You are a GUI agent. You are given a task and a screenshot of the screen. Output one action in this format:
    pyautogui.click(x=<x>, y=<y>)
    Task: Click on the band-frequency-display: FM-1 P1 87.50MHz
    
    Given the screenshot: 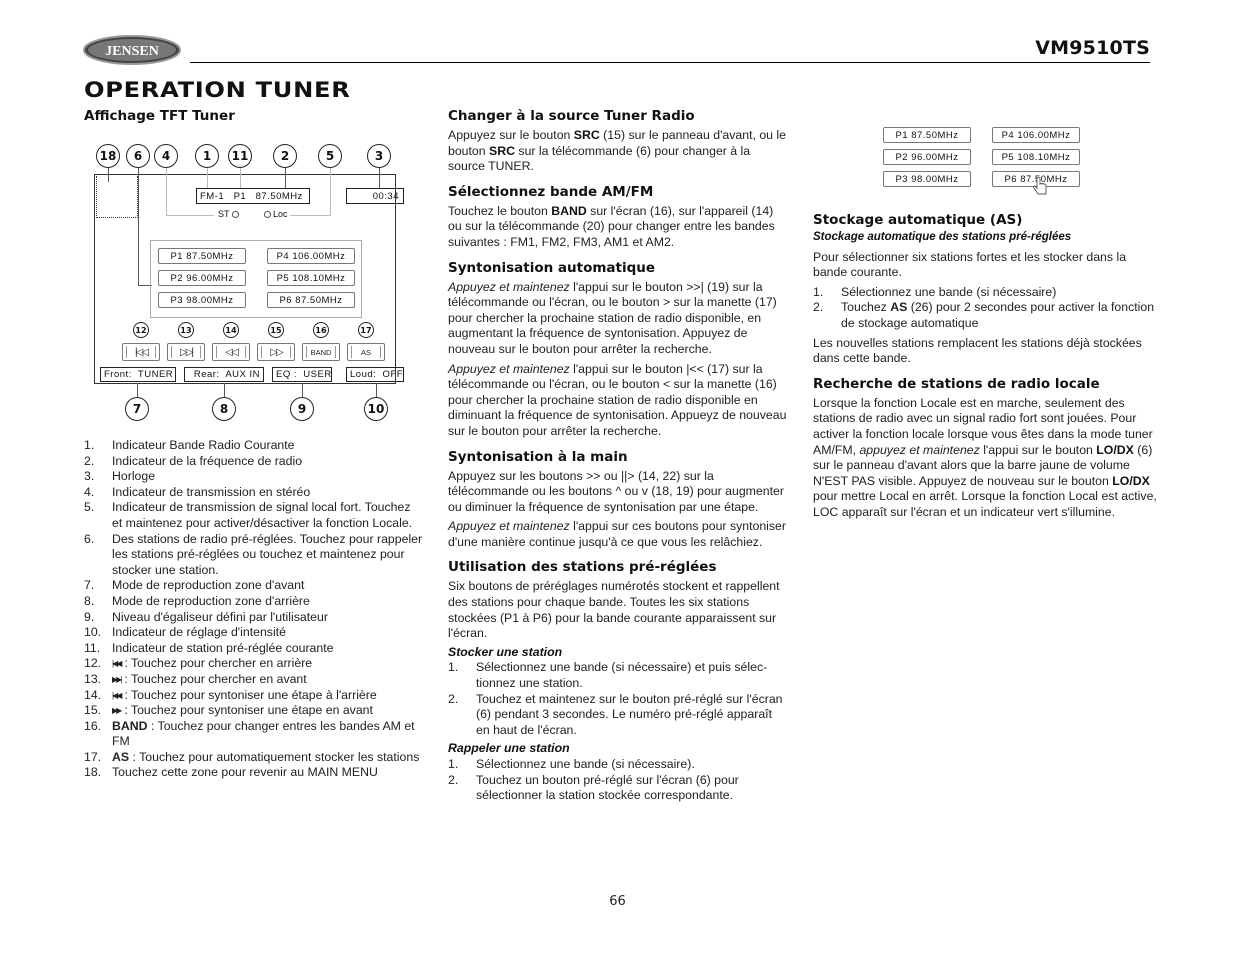 What is the action you would take?
    pyautogui.click(x=253, y=196)
    